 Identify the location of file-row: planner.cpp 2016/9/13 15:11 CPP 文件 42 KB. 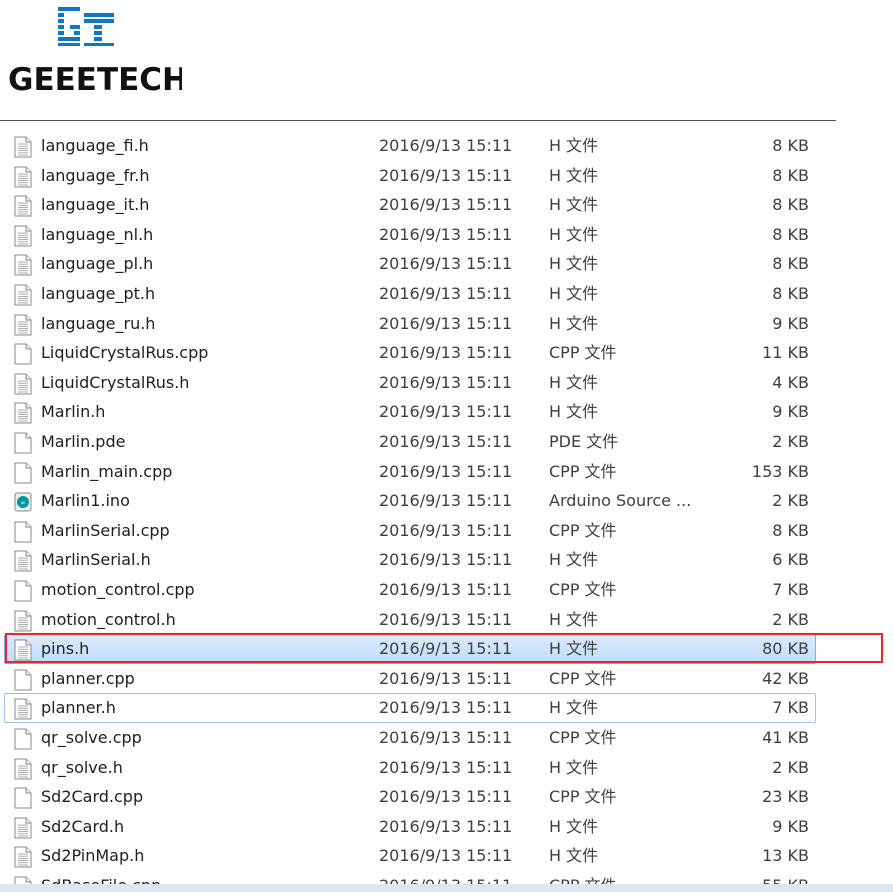
(410, 679).